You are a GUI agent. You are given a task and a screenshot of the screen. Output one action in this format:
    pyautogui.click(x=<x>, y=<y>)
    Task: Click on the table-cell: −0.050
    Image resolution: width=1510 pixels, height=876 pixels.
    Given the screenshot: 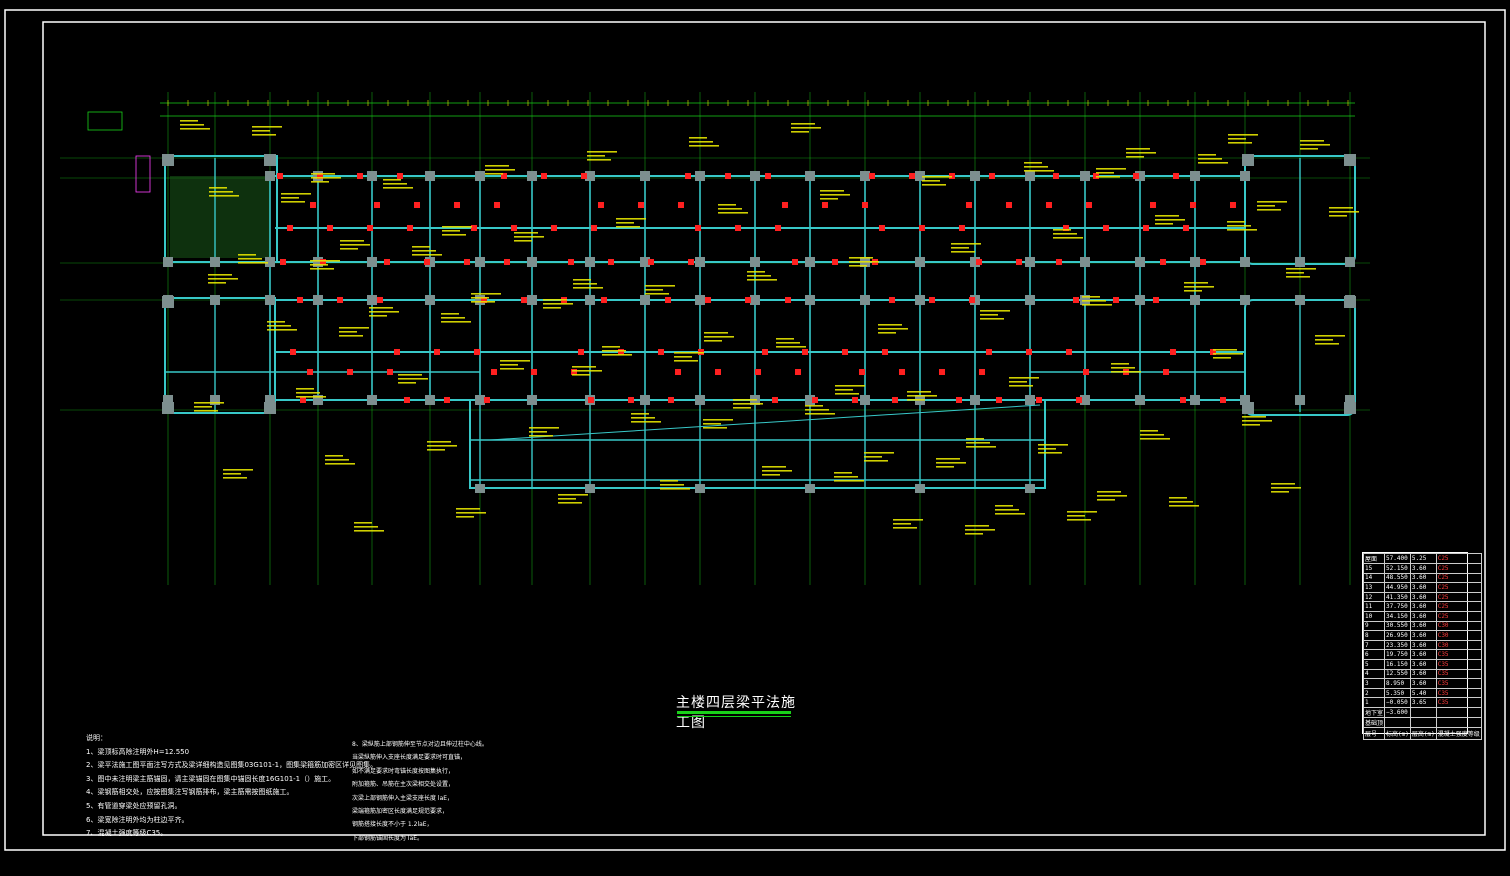 What is the action you would take?
    pyautogui.click(x=1397, y=702)
    